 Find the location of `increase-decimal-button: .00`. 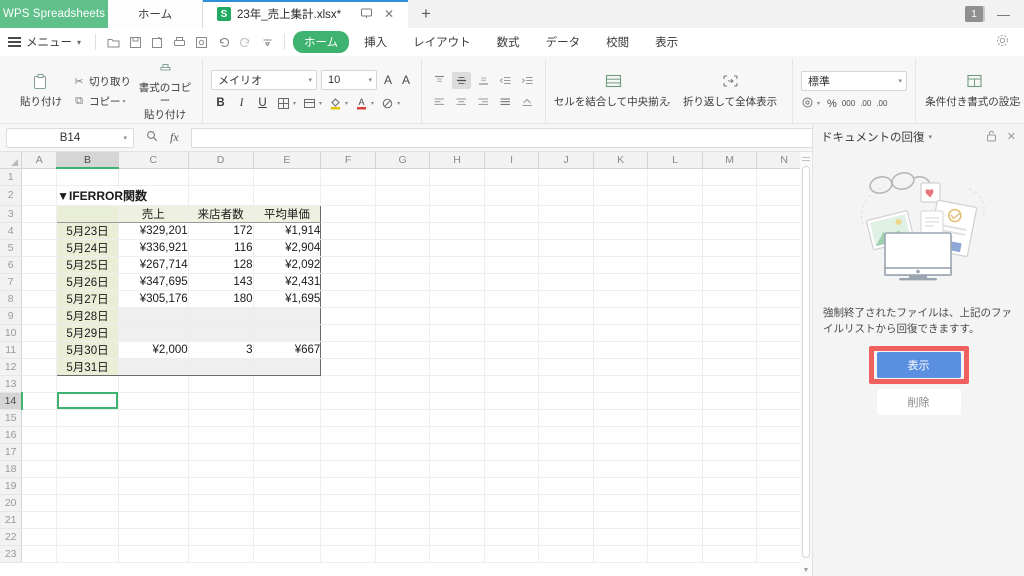

increase-decimal-button: .00 is located at coordinates (865, 103).